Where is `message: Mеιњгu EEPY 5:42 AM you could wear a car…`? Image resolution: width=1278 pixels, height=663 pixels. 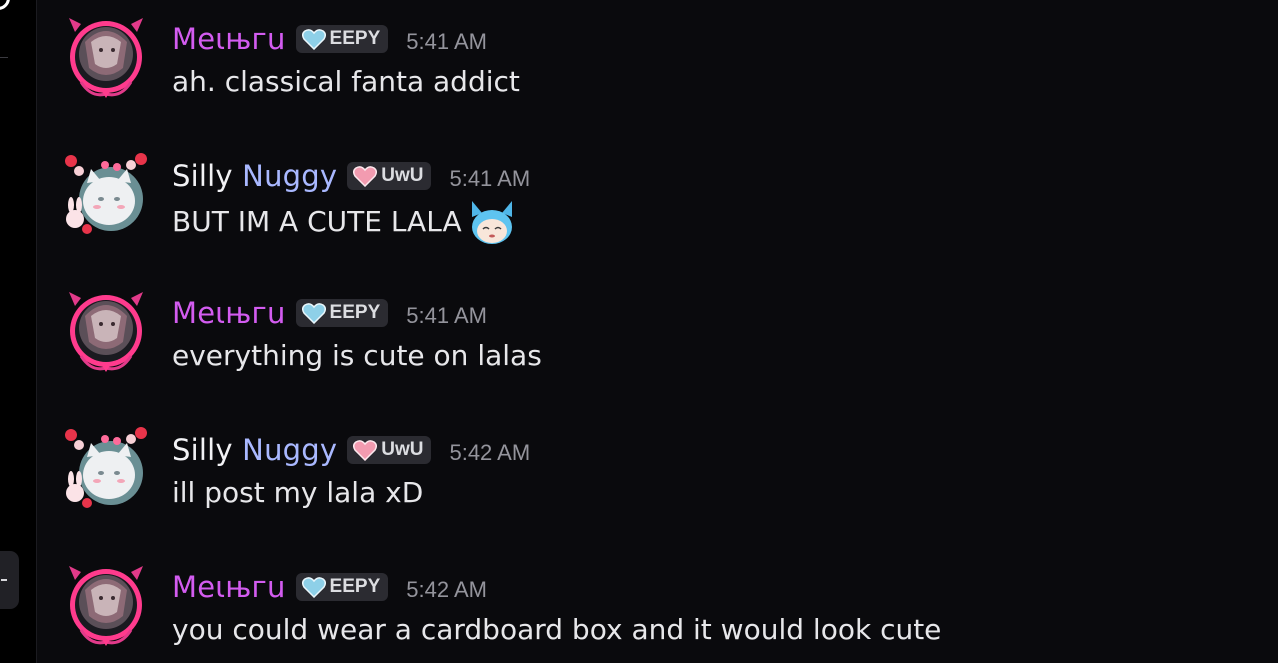 message: Mеιњгu EEPY 5:42 AM you could wear a car… is located at coordinates (657, 598).